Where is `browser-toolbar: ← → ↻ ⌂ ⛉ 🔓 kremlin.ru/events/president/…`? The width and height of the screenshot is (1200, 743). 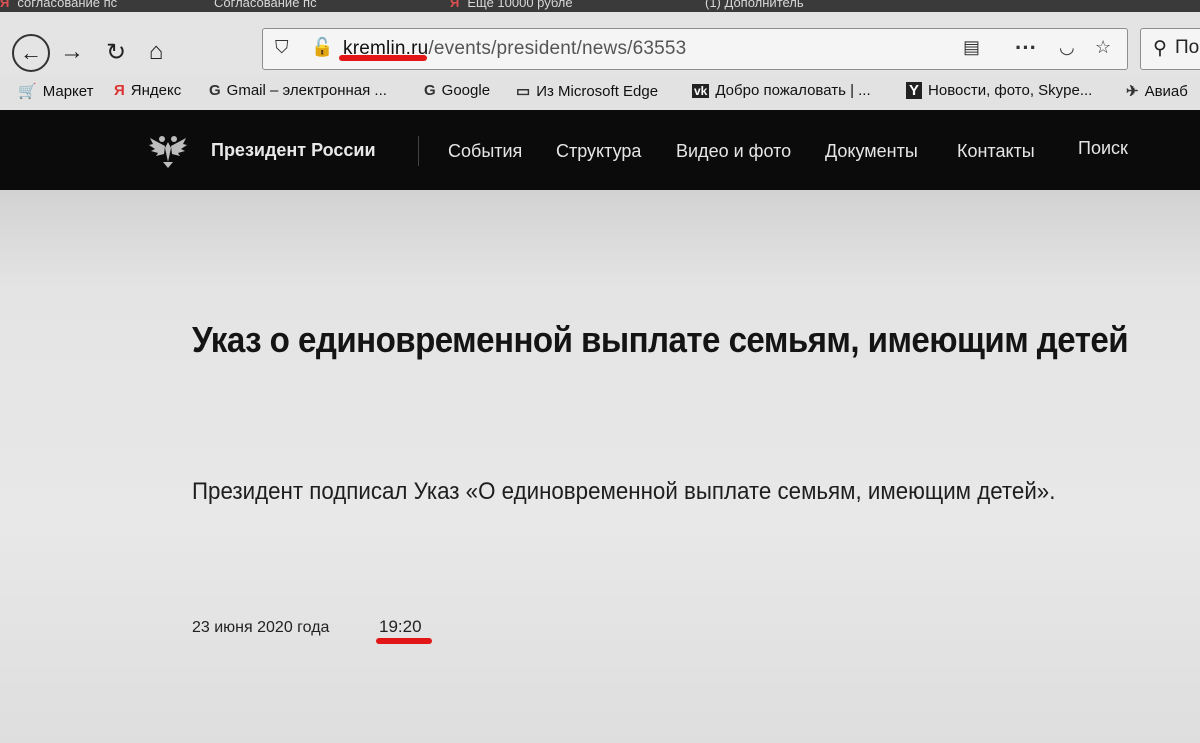 browser-toolbar: ← → ↻ ⌂ ⛉ 🔓 kremlin.ru/events/president/… is located at coordinates (600, 44).